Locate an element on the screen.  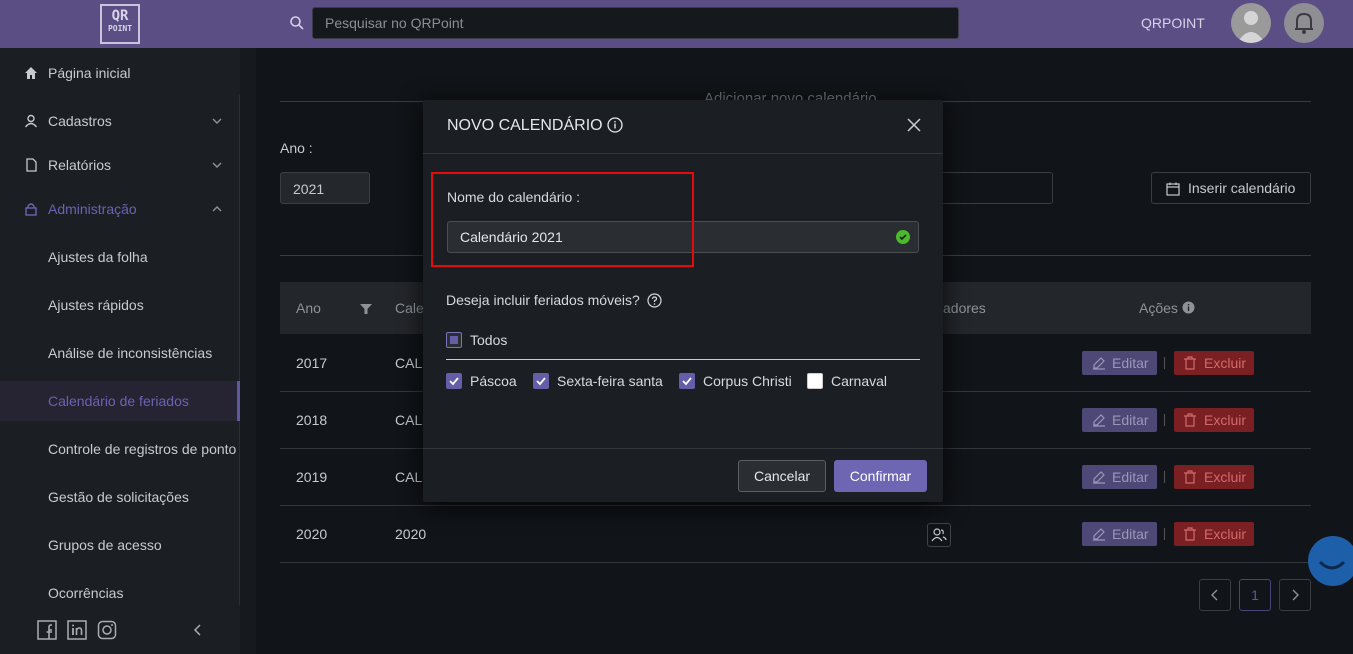
carnaval-label: Carnaval is located at coordinates (859, 381).